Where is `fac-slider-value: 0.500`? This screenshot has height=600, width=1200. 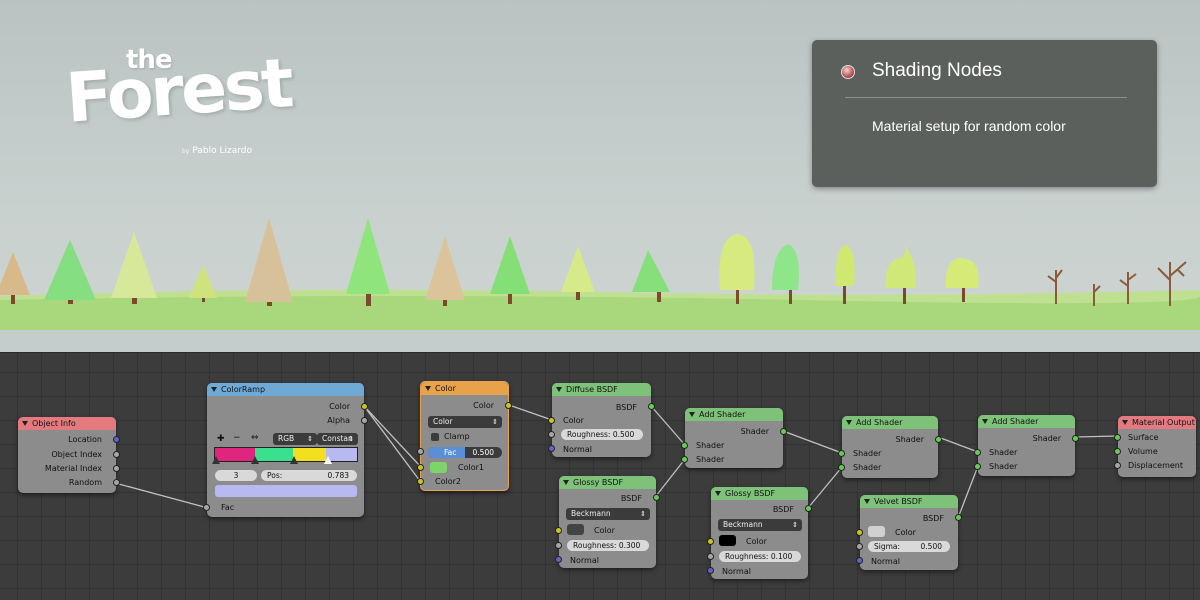
fac-slider-value: 0.500 is located at coordinates (483, 452).